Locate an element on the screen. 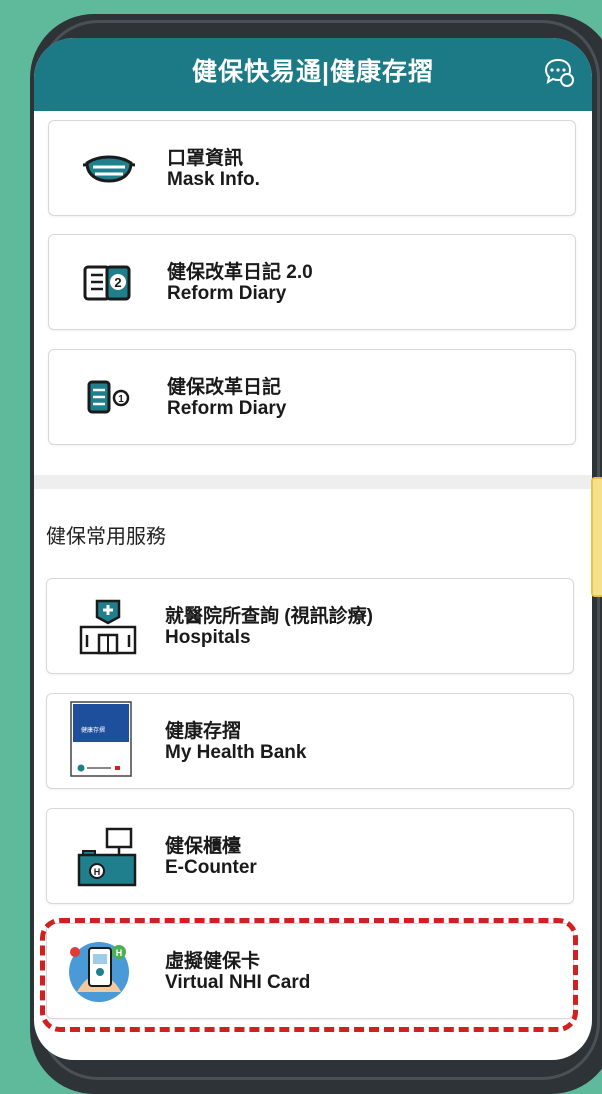  app-header: 健保快易通|健康存摺 is located at coordinates (313, 74).